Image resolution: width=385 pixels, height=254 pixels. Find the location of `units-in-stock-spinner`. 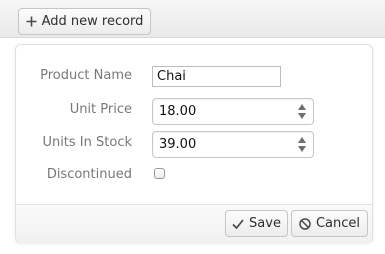

units-in-stock-spinner is located at coordinates (302, 144).